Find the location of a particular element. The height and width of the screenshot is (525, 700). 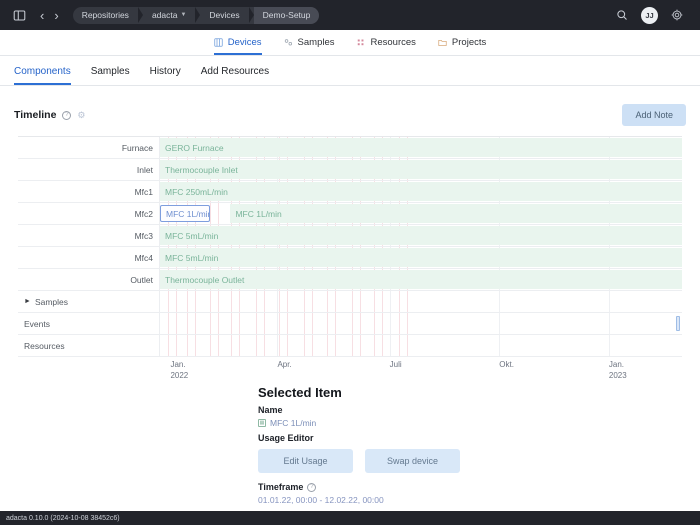

timeline-group-label: Resources is located at coordinates (89, 345).